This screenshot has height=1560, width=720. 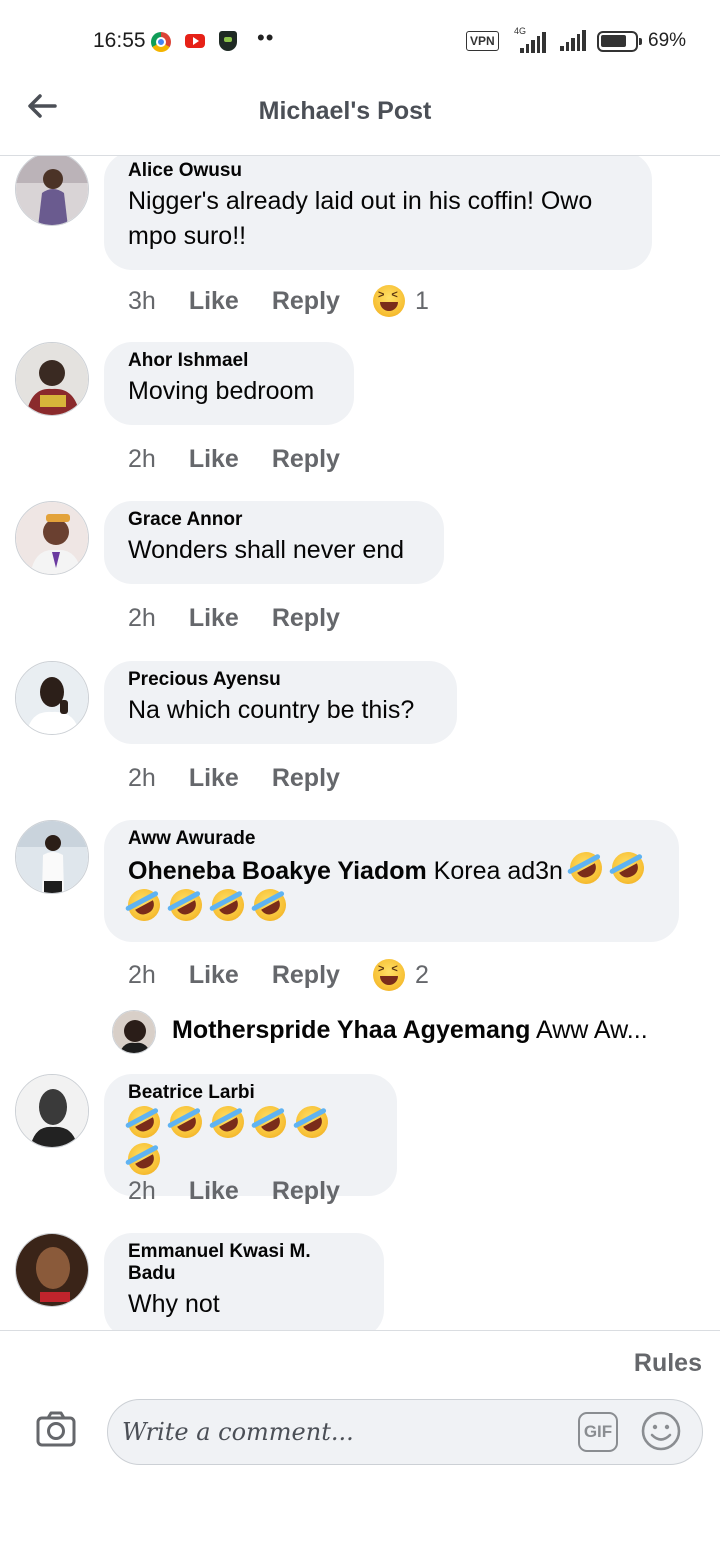 What do you see at coordinates (277, 871) in the screenshot?
I see `mentioned-user: Oheneba Boakye Yiadom` at bounding box center [277, 871].